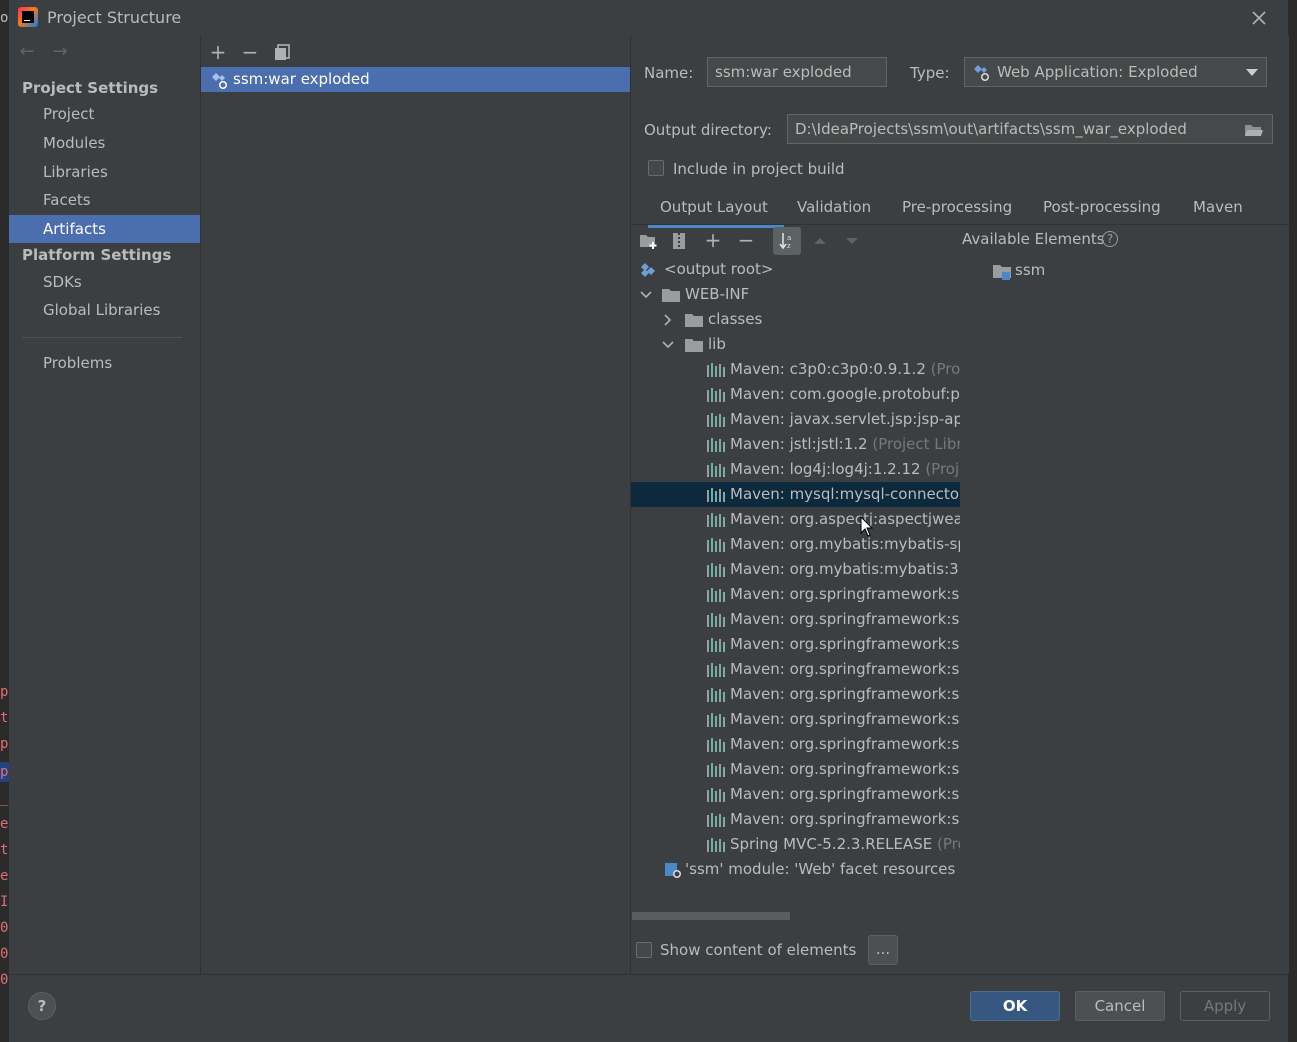  Describe the element at coordinates (104, 363) in the screenshot. I see `sidebar-item-problems: Problems` at that location.